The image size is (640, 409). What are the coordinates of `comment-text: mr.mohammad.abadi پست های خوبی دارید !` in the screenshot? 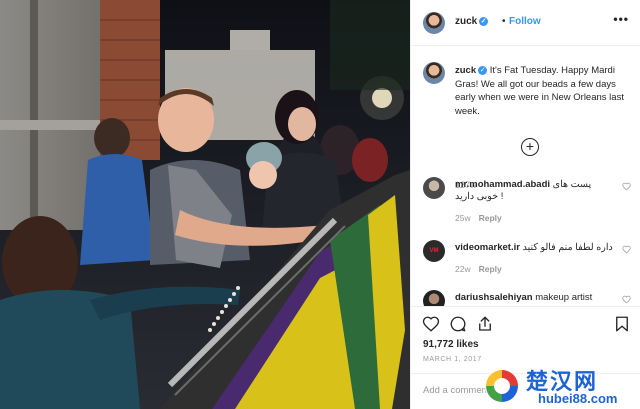 It's located at (535, 191).